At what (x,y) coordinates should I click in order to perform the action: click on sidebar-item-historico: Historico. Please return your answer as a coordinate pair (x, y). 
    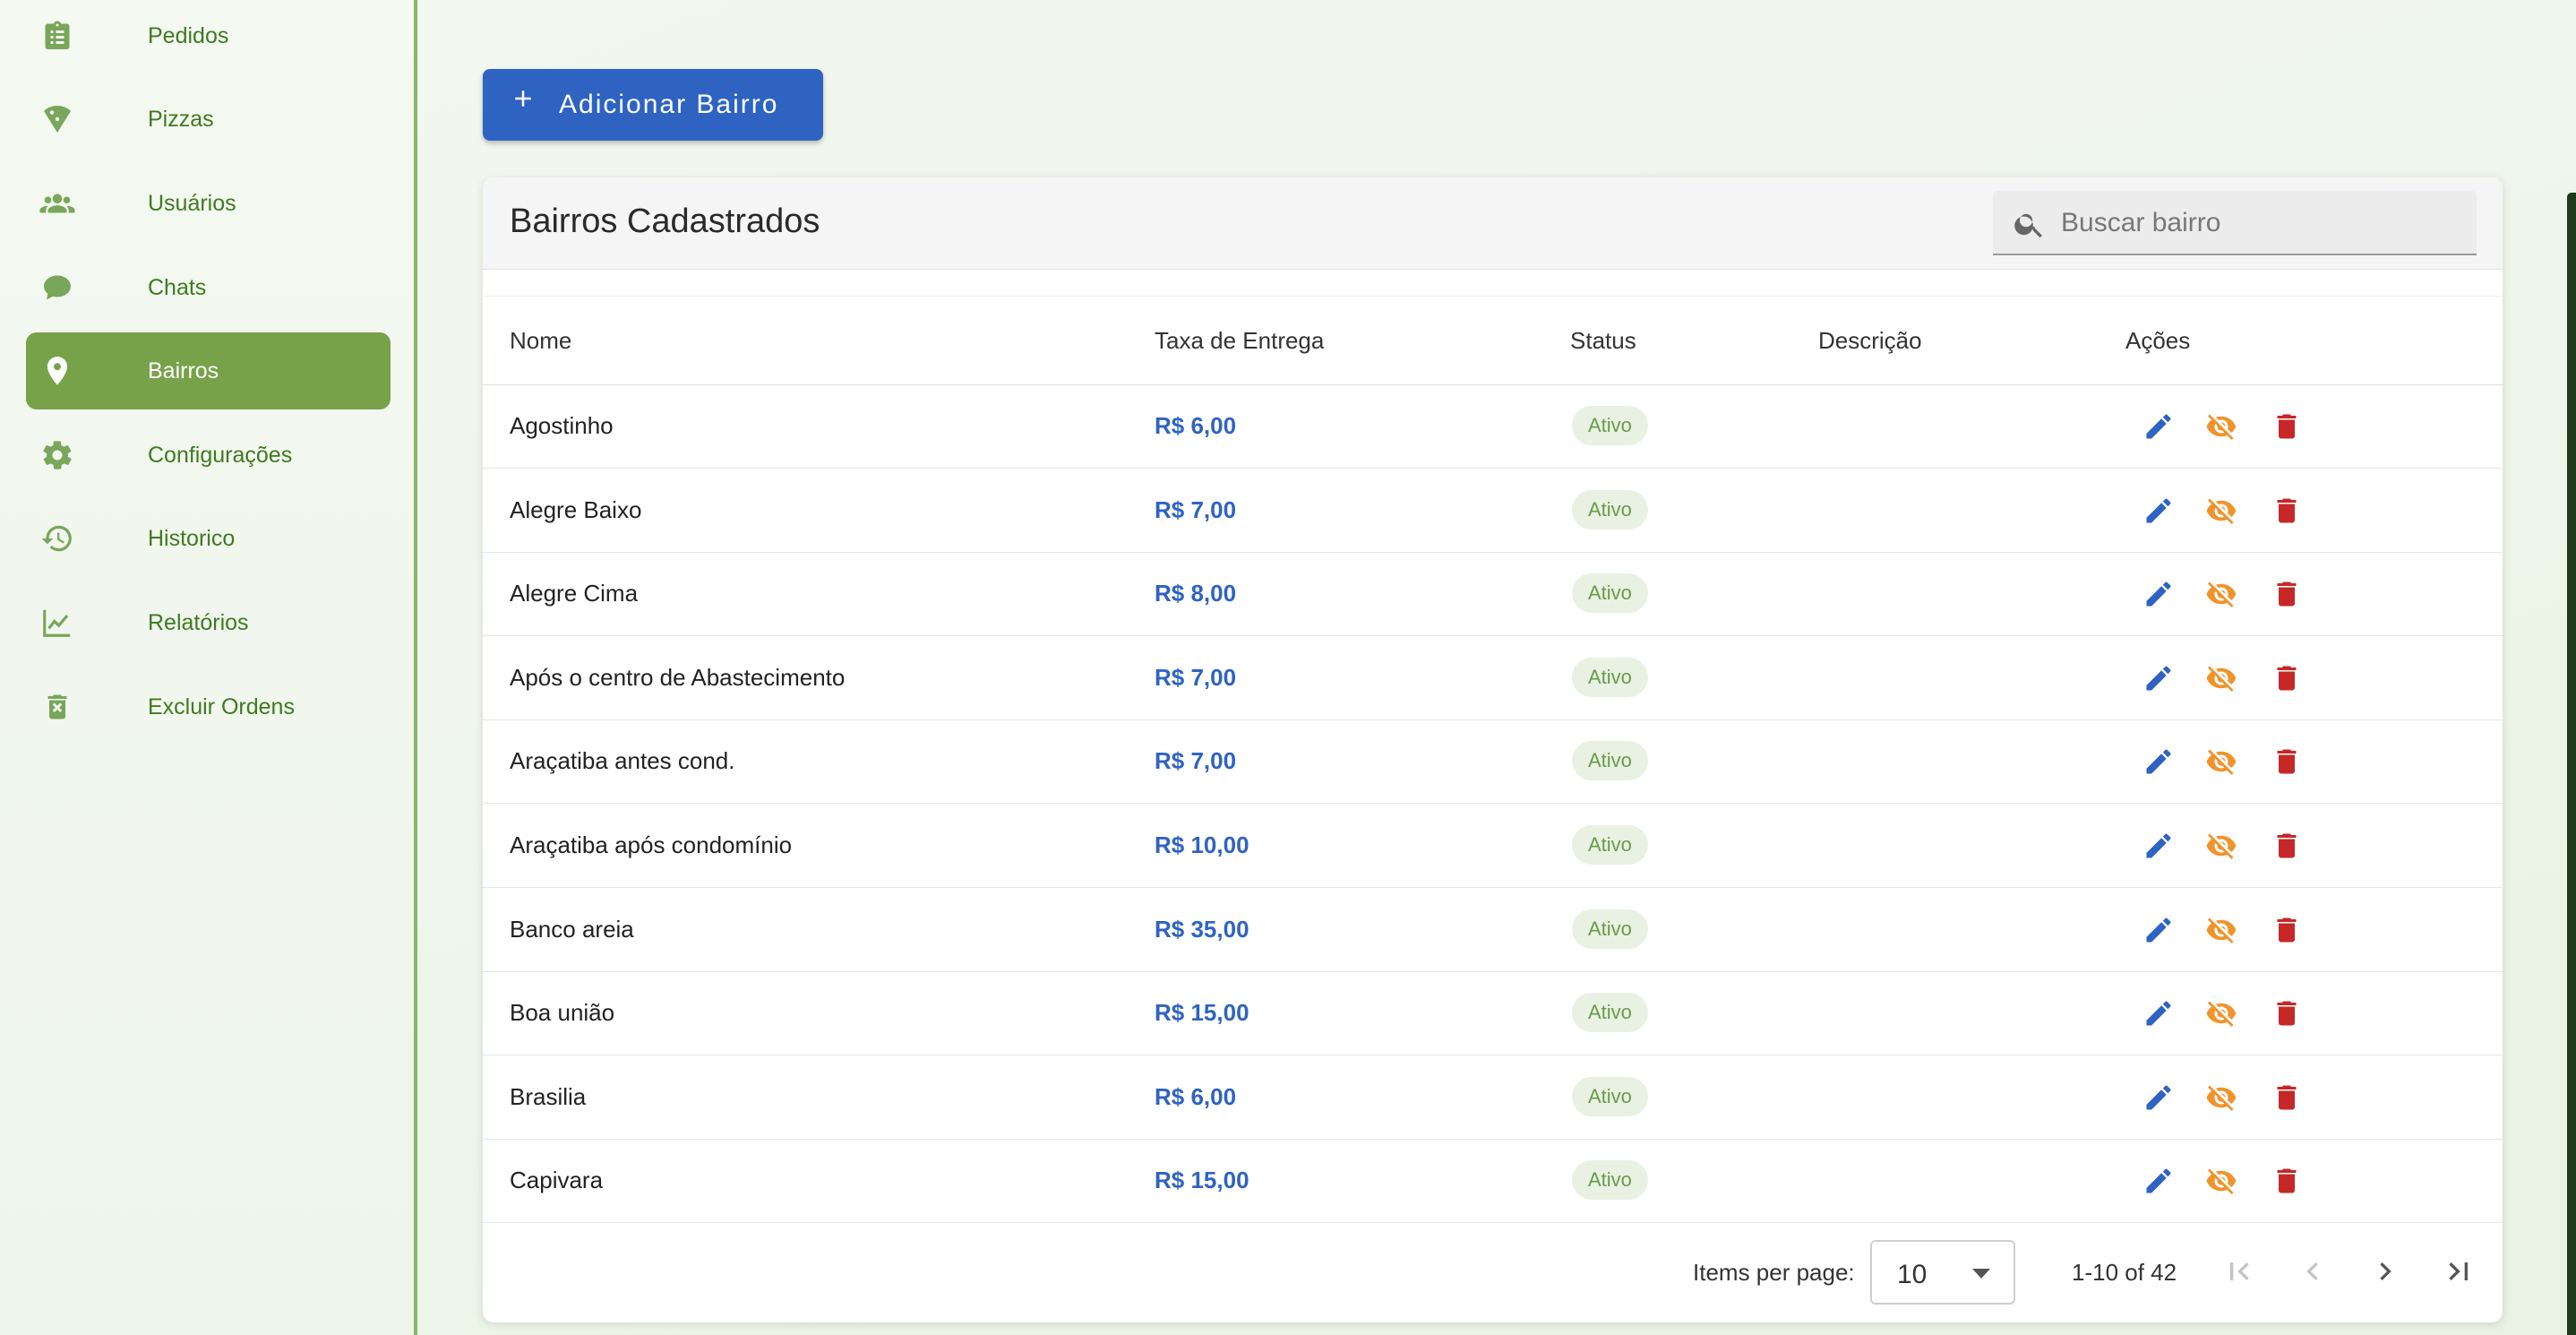
    Looking at the image, I should click on (208, 538).